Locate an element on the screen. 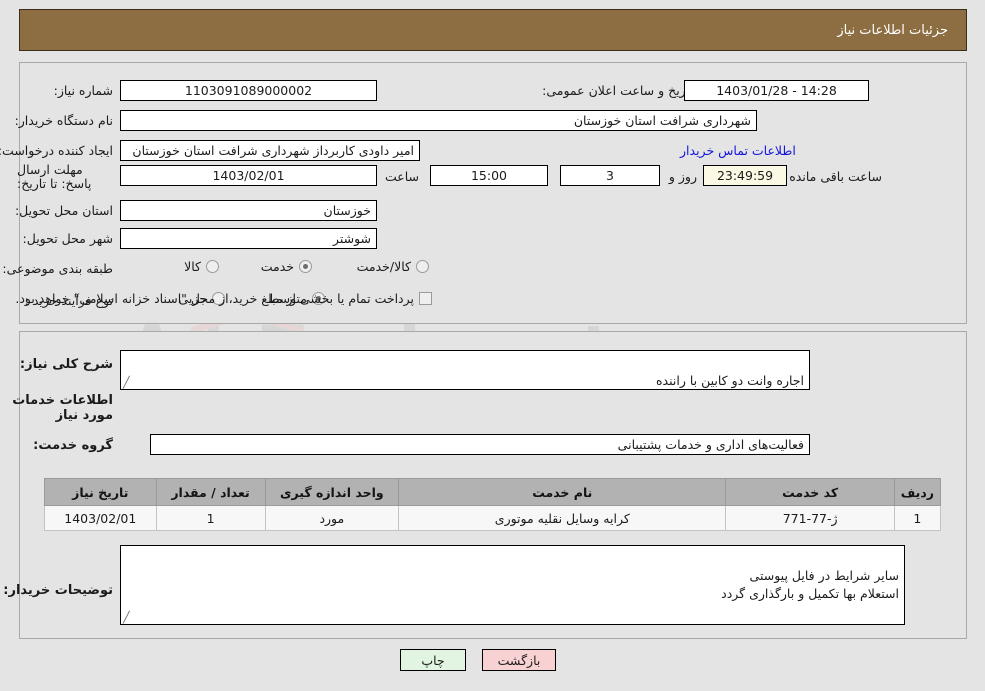 This screenshot has height=691, width=985. delivery-province-value: خوزستان is located at coordinates (248, 210).